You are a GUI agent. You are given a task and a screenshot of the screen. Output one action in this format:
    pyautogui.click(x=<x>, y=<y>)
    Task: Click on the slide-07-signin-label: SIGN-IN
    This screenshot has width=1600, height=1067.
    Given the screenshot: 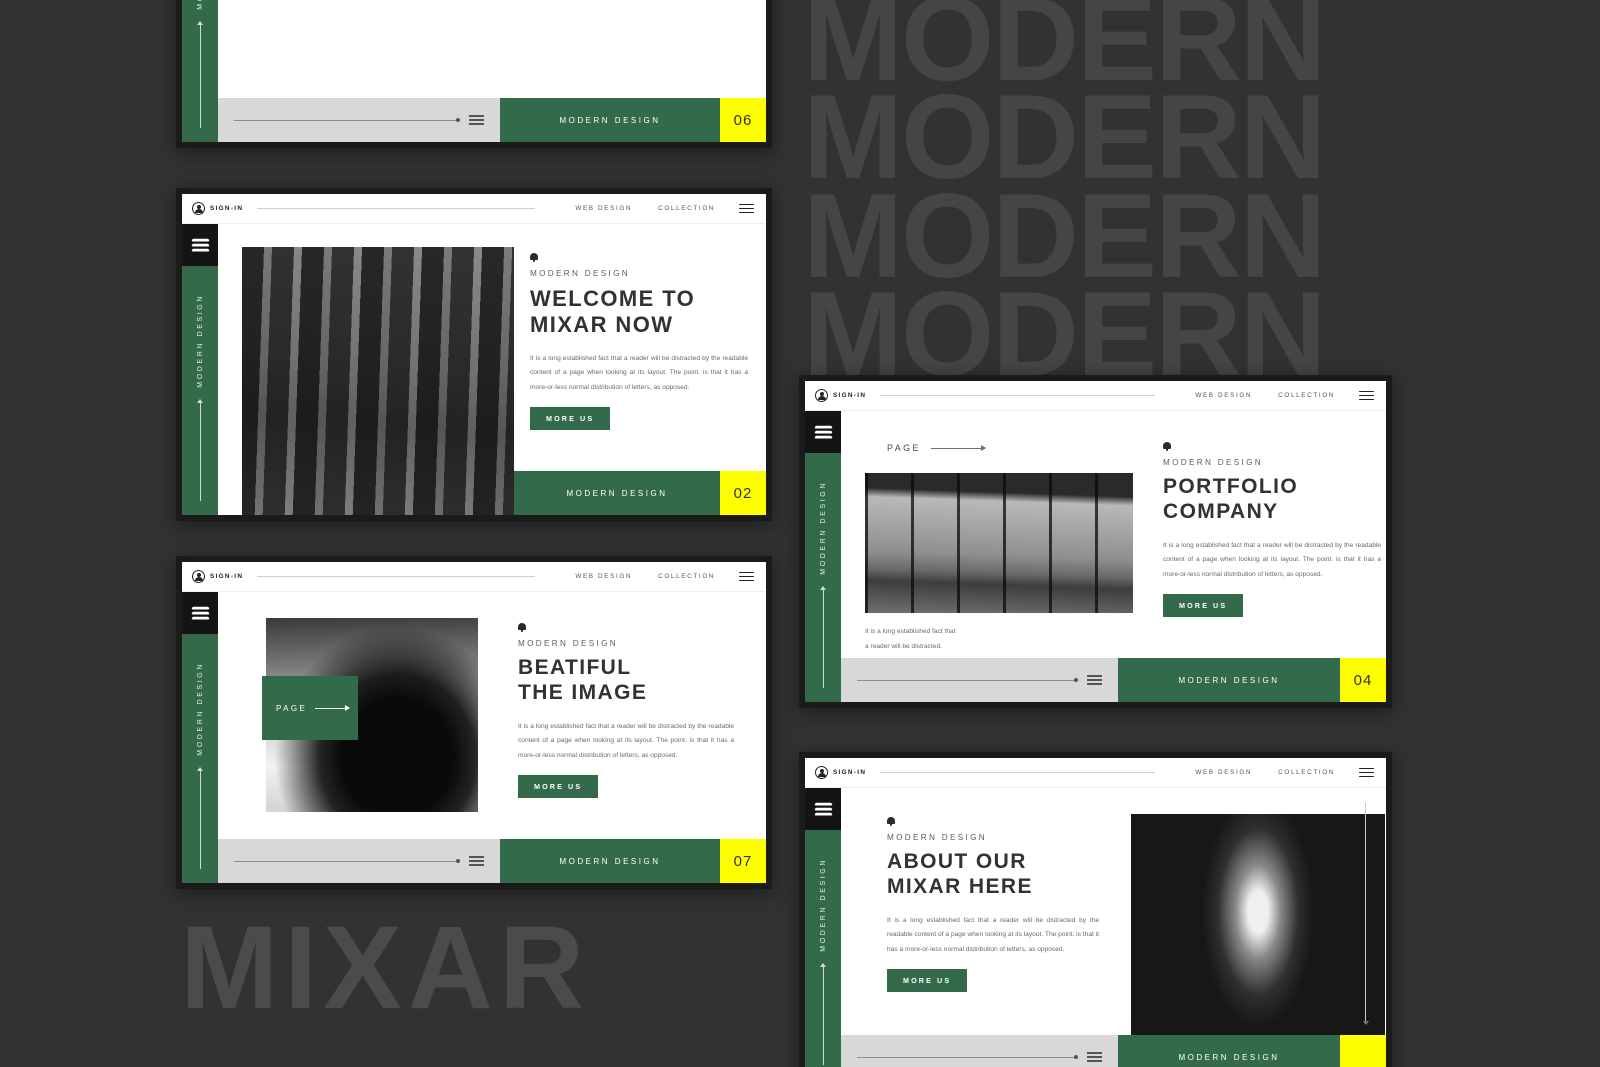 What is the action you would take?
    pyautogui.click(x=227, y=576)
    